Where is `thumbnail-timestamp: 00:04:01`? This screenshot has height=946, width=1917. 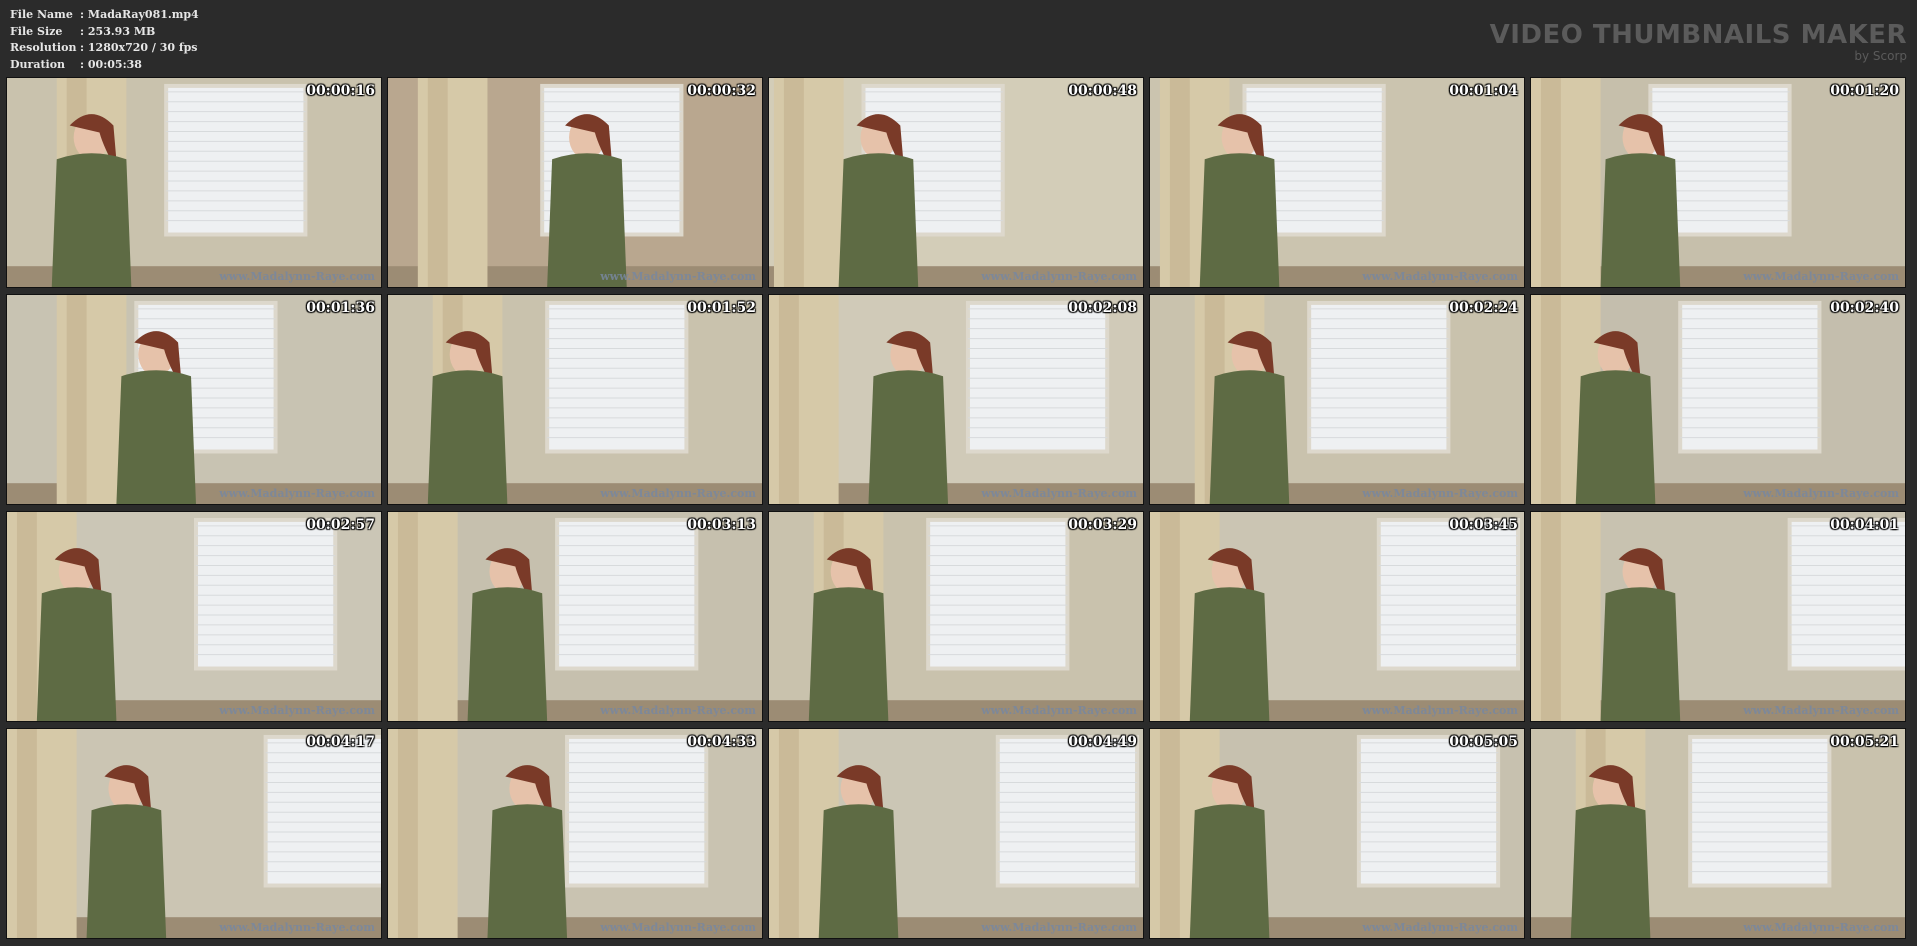 thumbnail-timestamp: 00:04:01 is located at coordinates (1864, 525).